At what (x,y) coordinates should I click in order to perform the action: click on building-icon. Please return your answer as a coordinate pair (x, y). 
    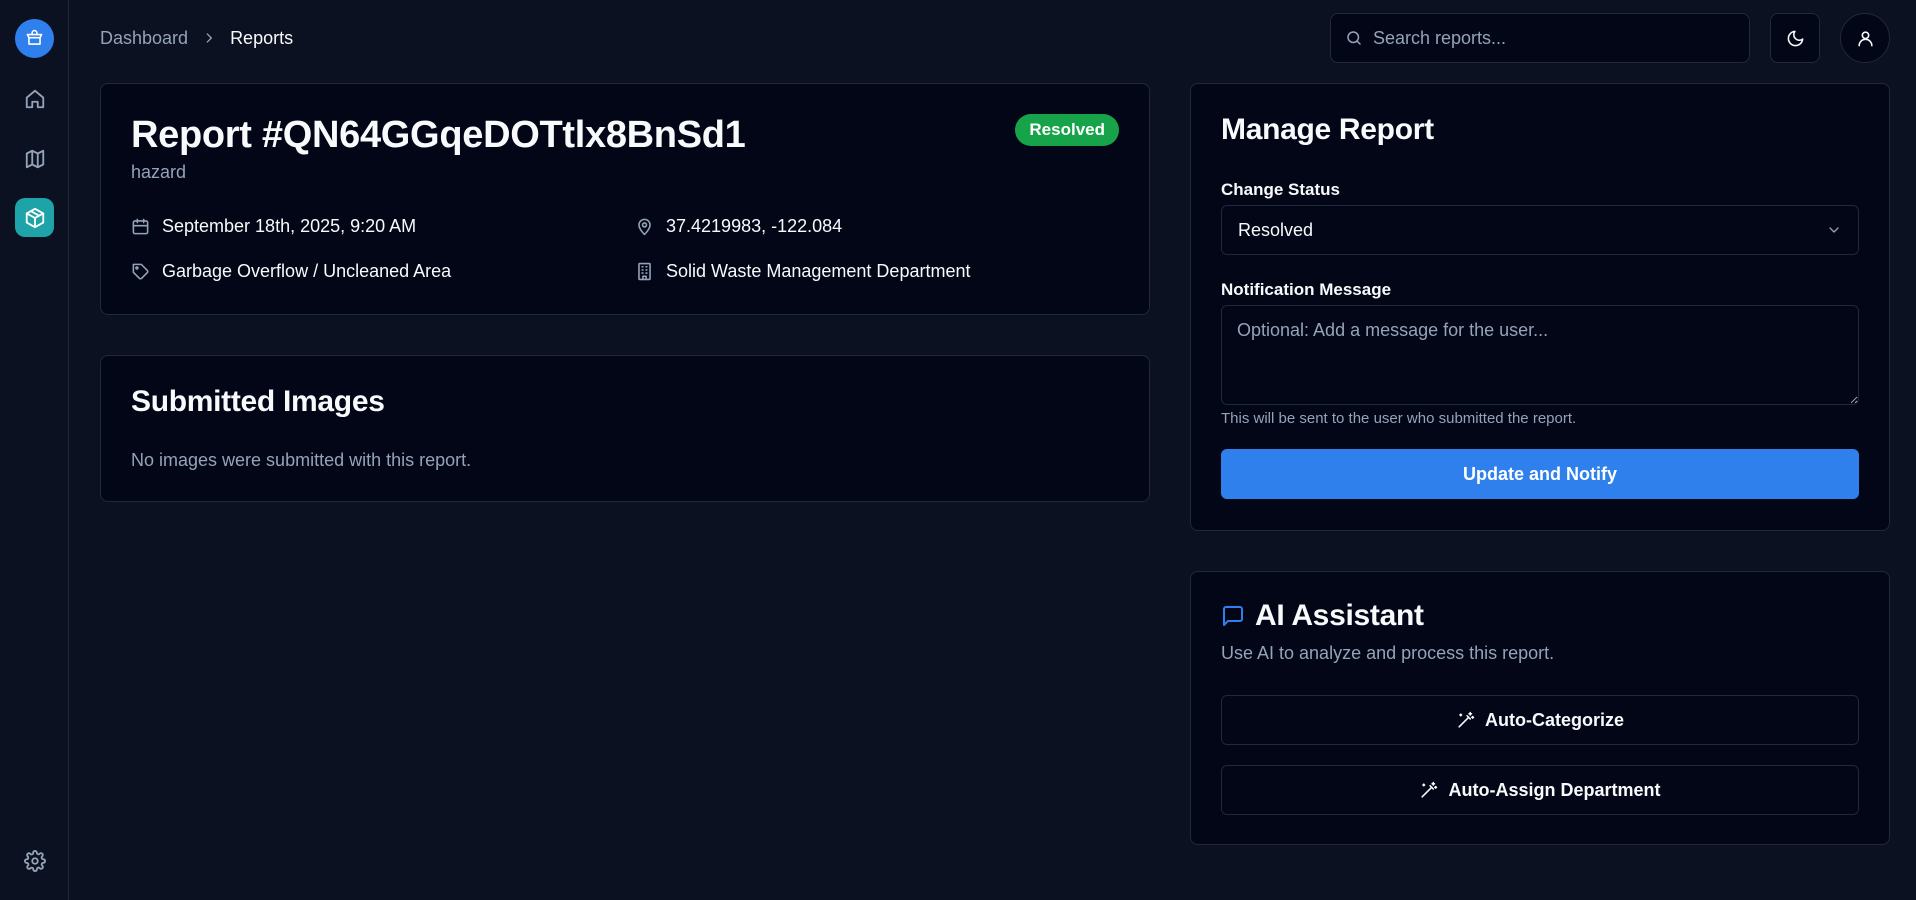
    Looking at the image, I should click on (644, 271).